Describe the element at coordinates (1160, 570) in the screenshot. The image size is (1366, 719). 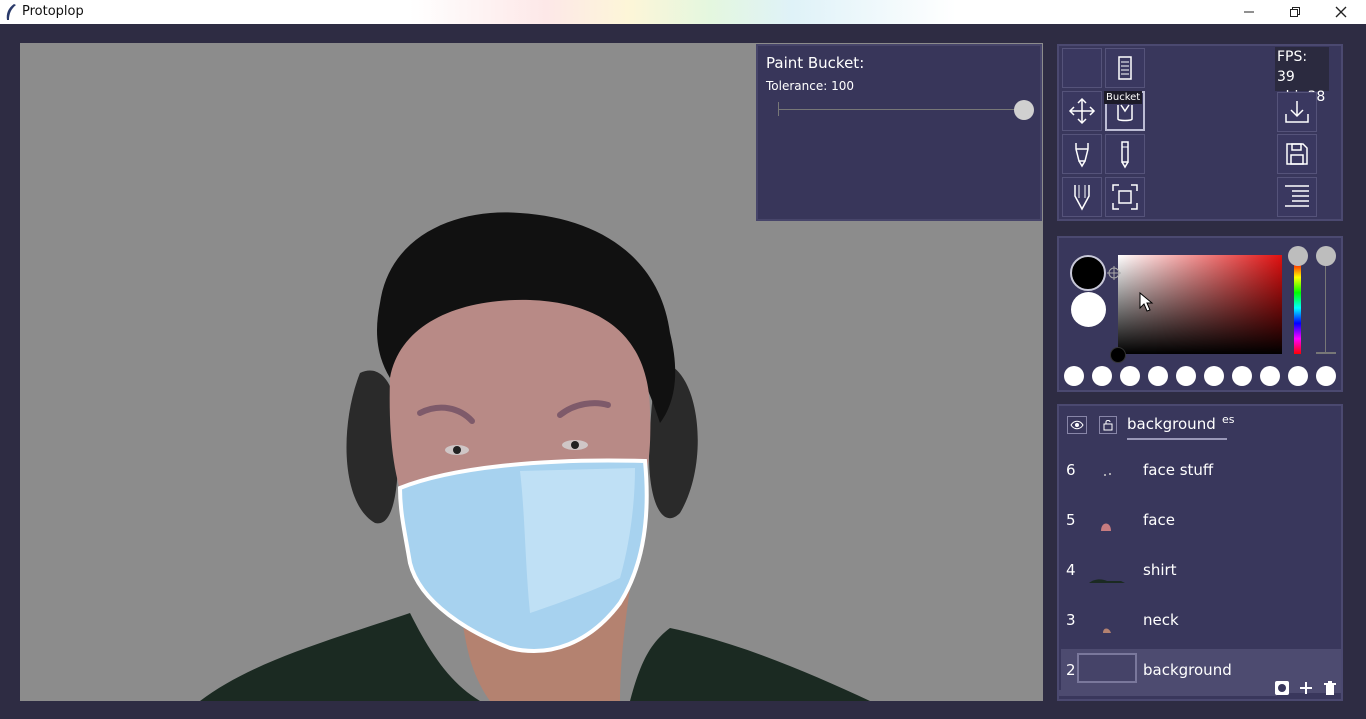
I see `layer-name: shirt` at that location.